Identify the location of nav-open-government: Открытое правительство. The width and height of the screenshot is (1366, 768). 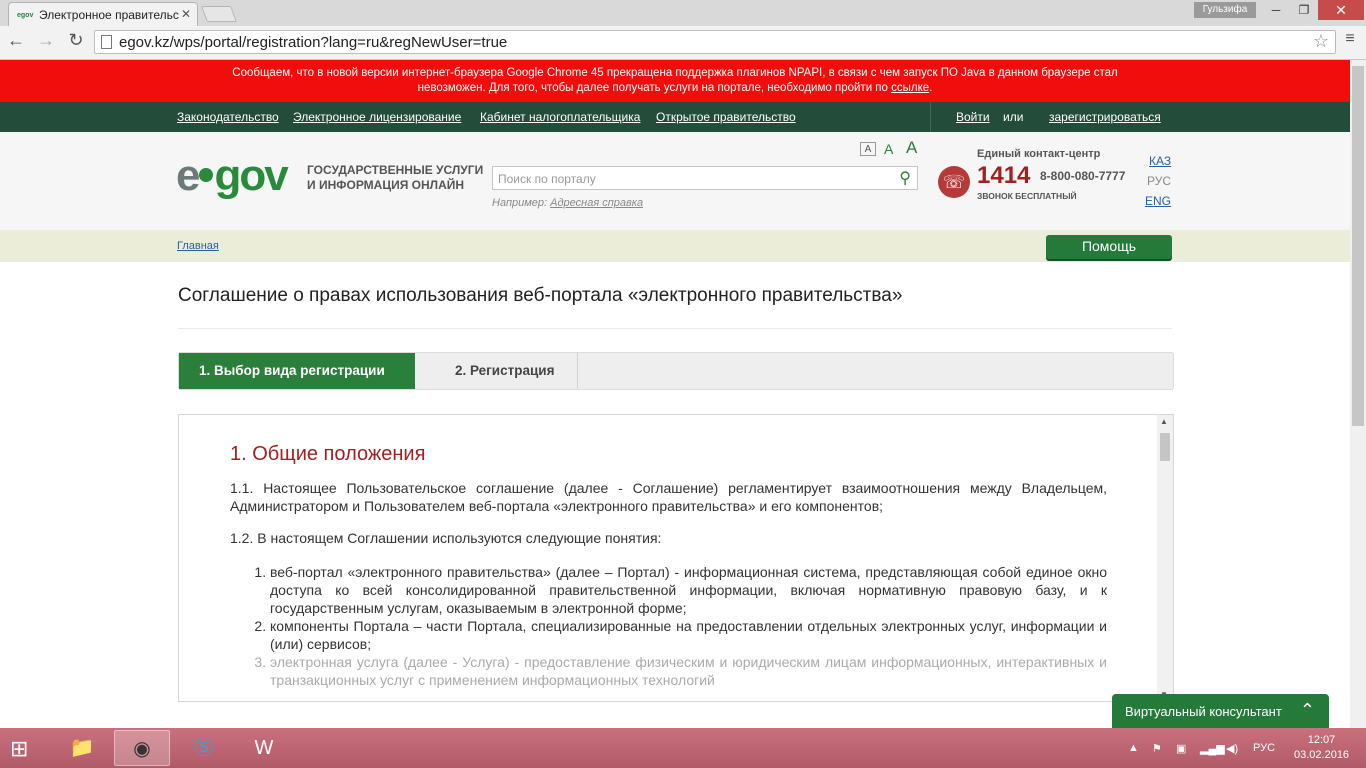
(726, 117).